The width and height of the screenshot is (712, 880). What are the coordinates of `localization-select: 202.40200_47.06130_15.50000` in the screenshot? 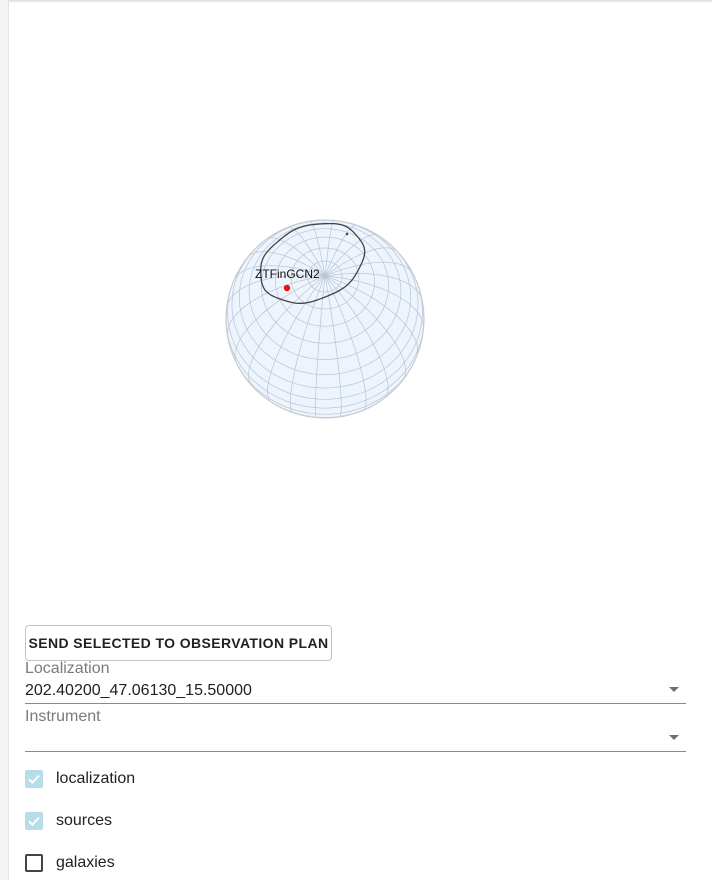 It's located at (355, 690).